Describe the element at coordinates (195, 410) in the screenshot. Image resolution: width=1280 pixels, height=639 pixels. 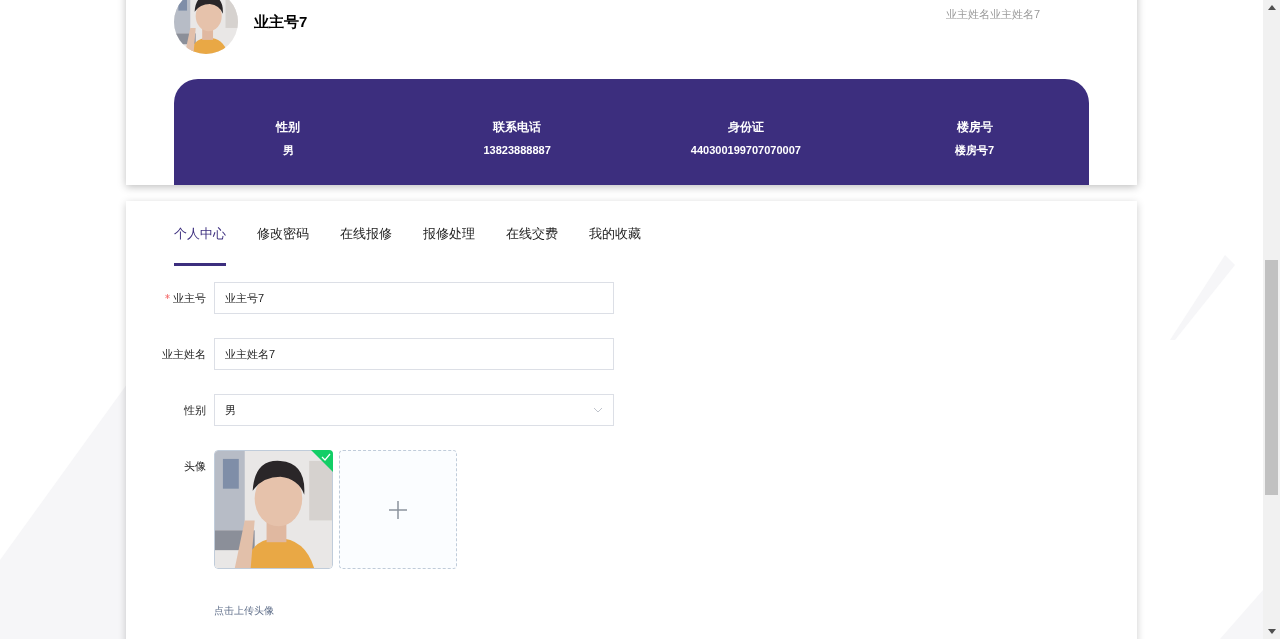
I see `field-label: 性别` at that location.